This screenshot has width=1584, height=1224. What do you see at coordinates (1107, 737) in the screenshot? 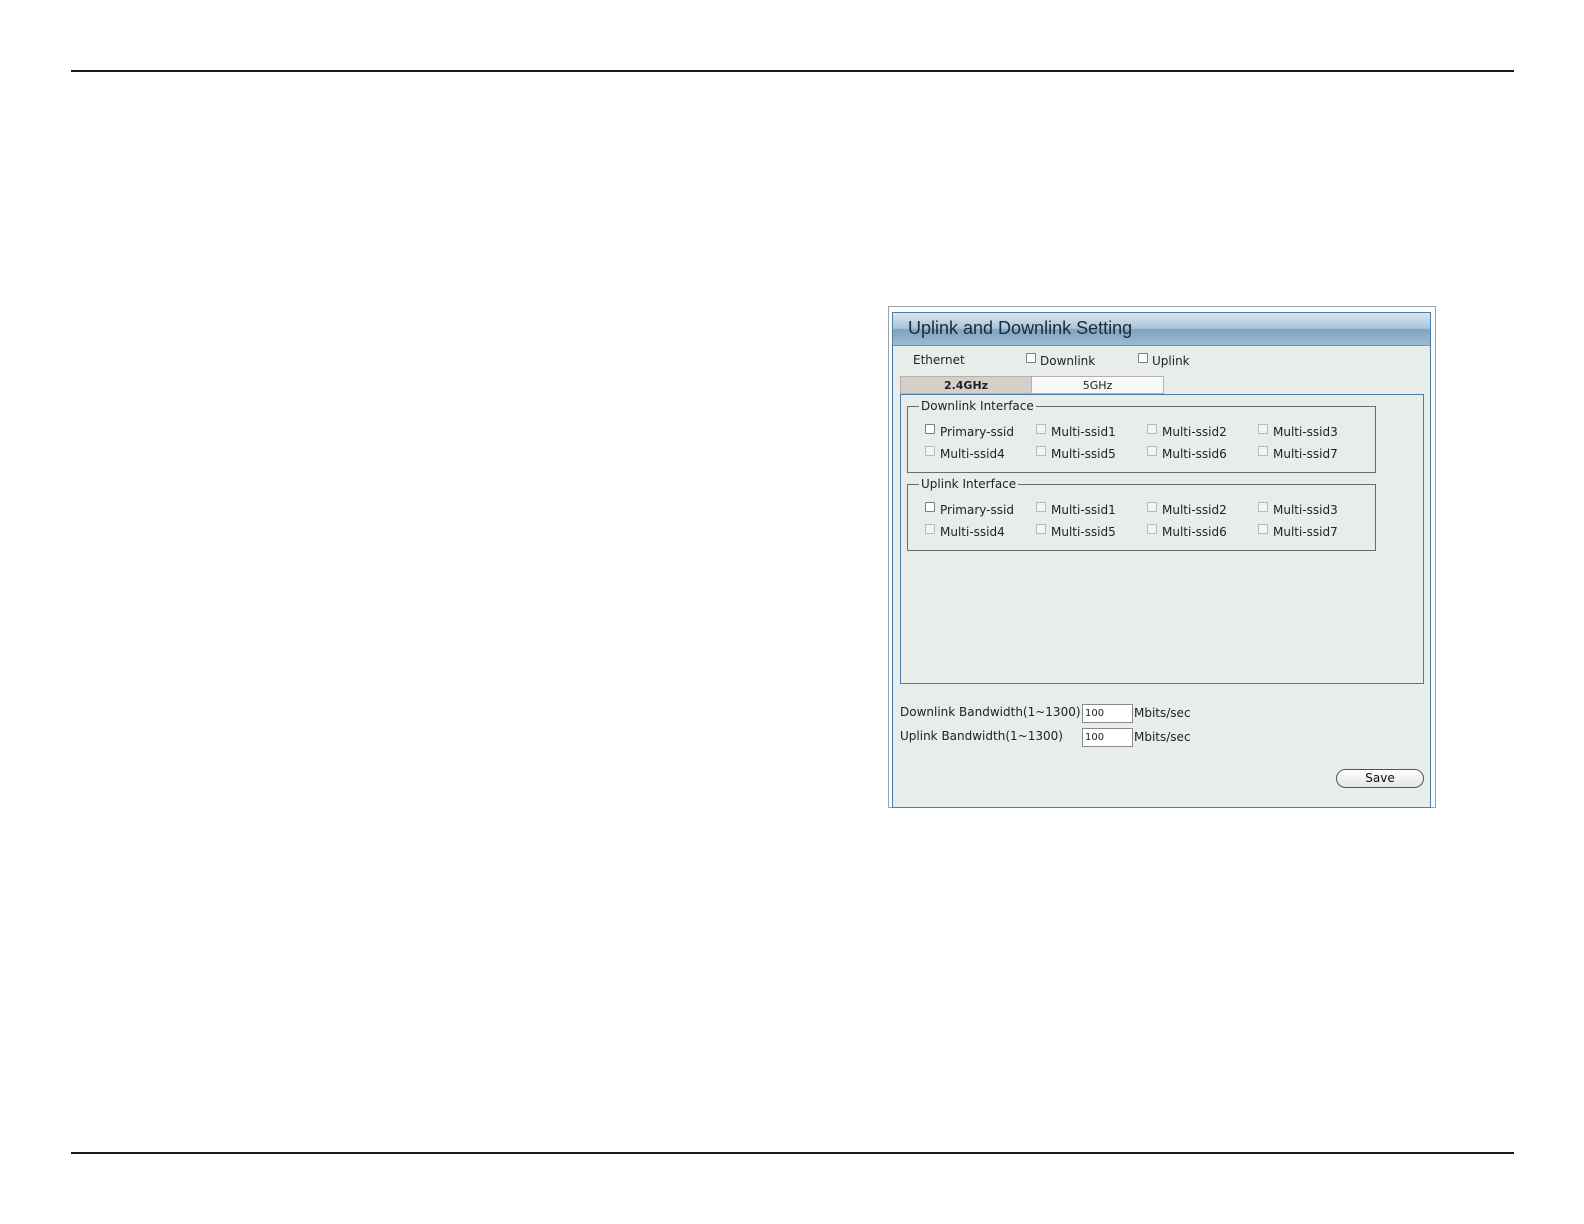
I see `uplink-bandwidth-input: 100` at bounding box center [1107, 737].